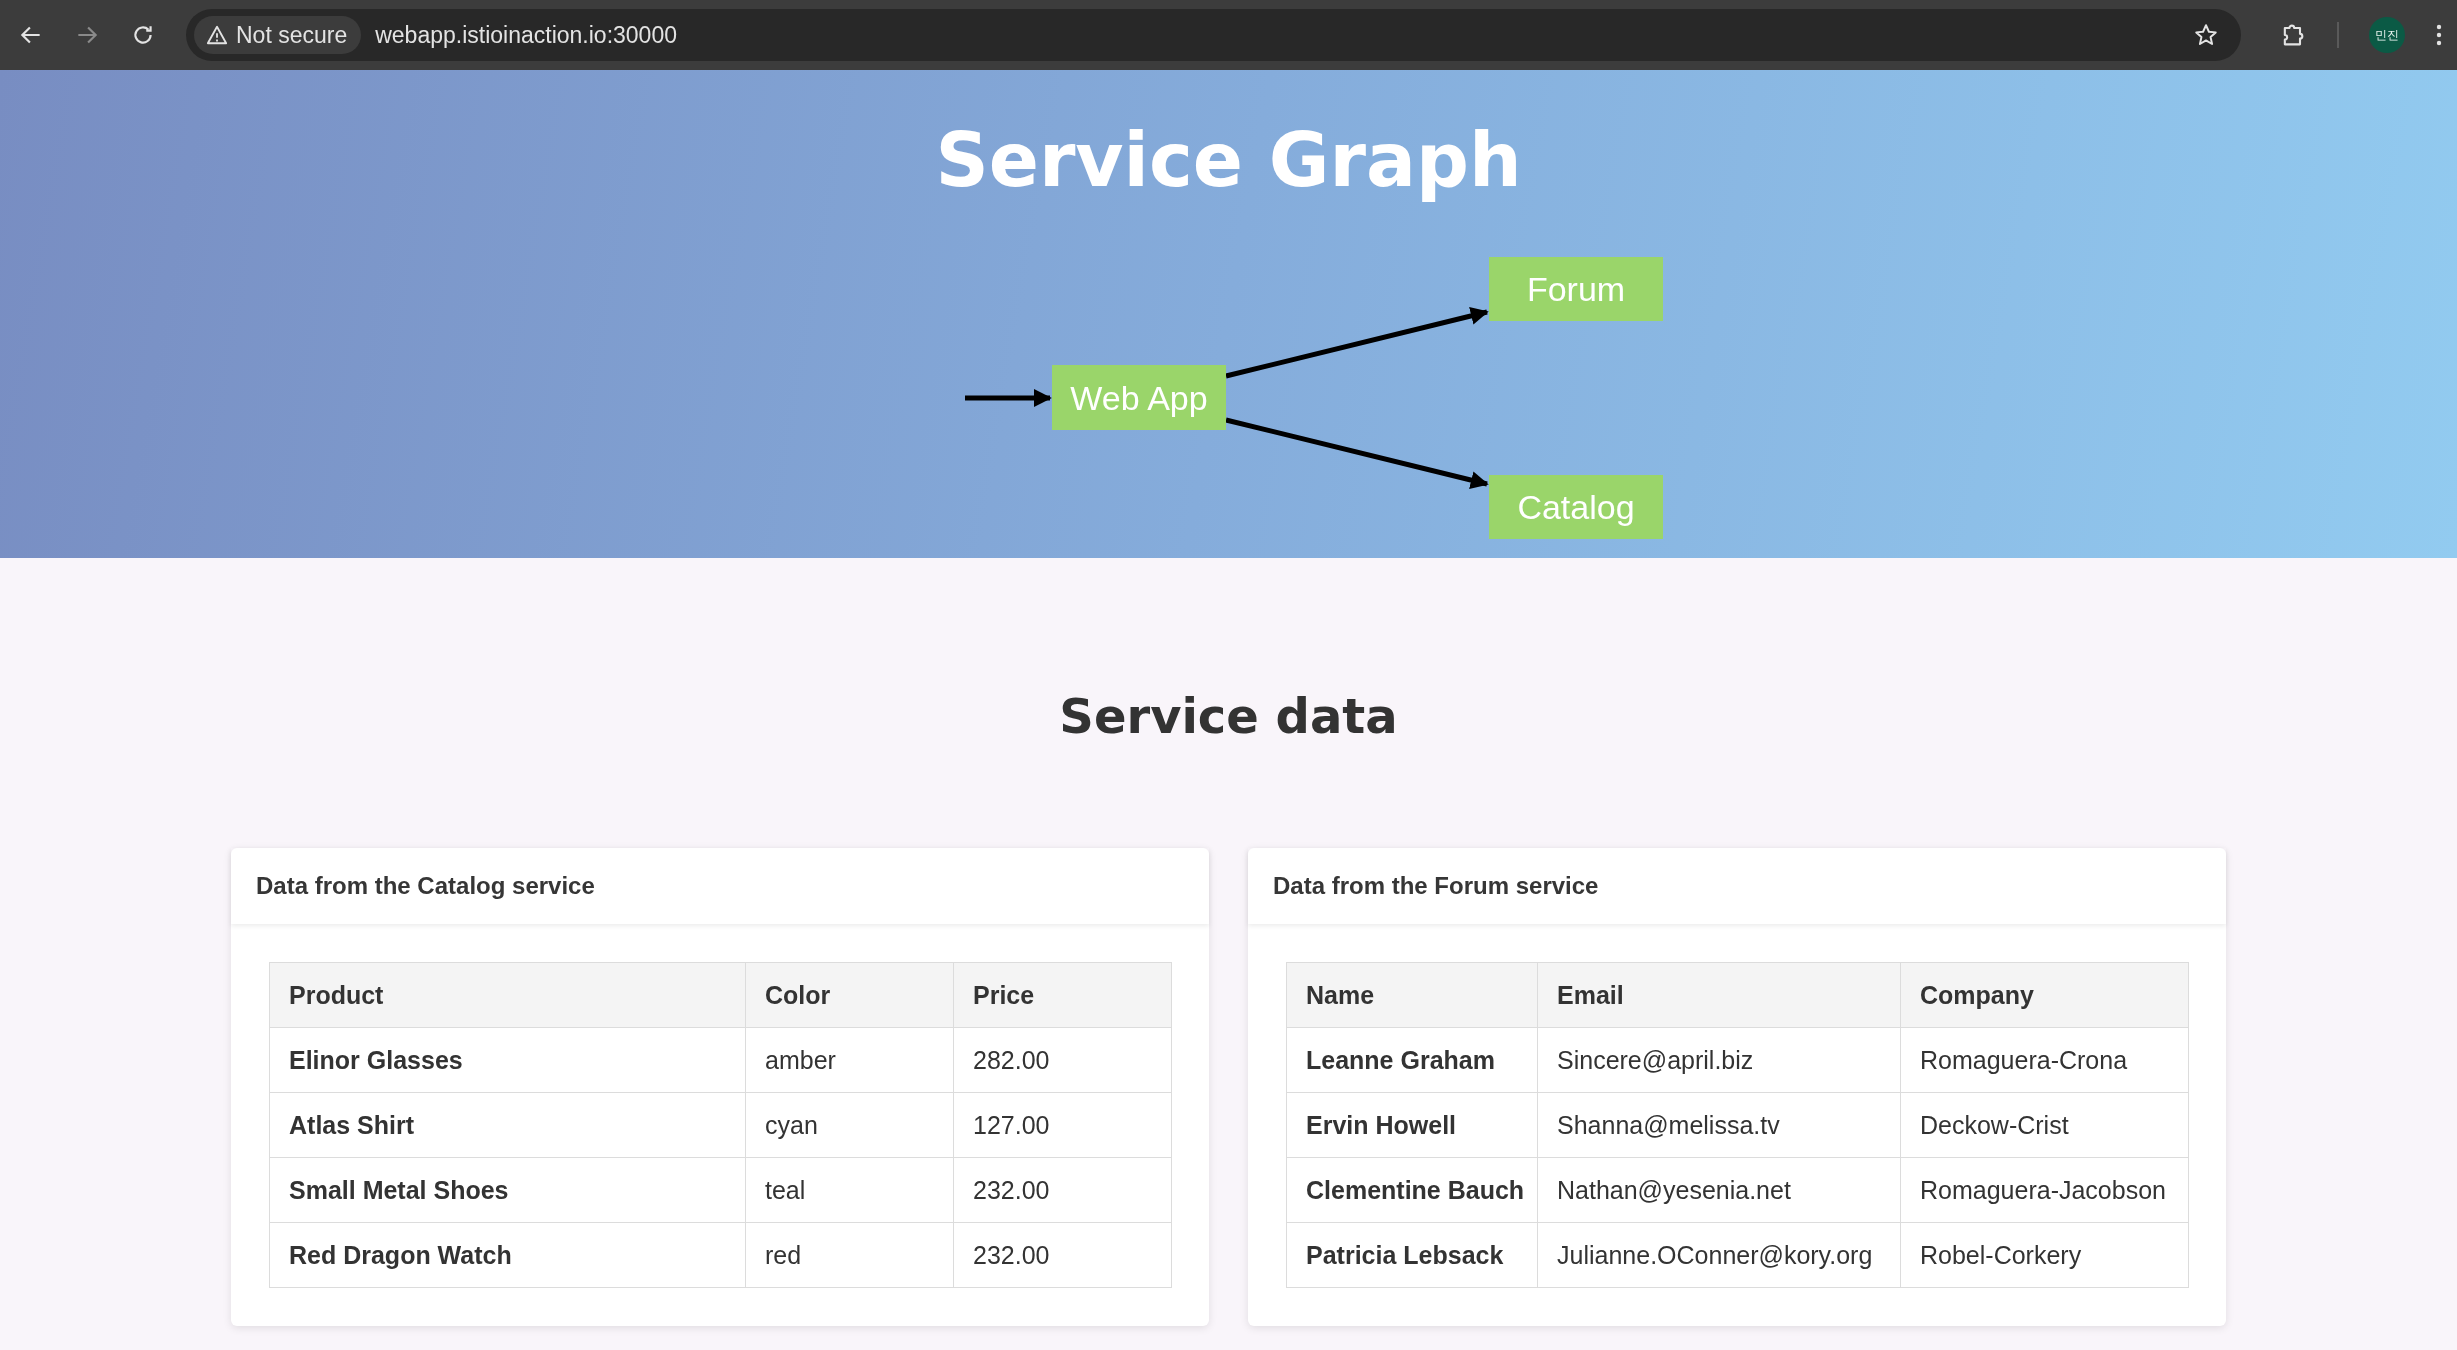  I want to click on table-cell: Leanne Graham, so click(1412, 1060).